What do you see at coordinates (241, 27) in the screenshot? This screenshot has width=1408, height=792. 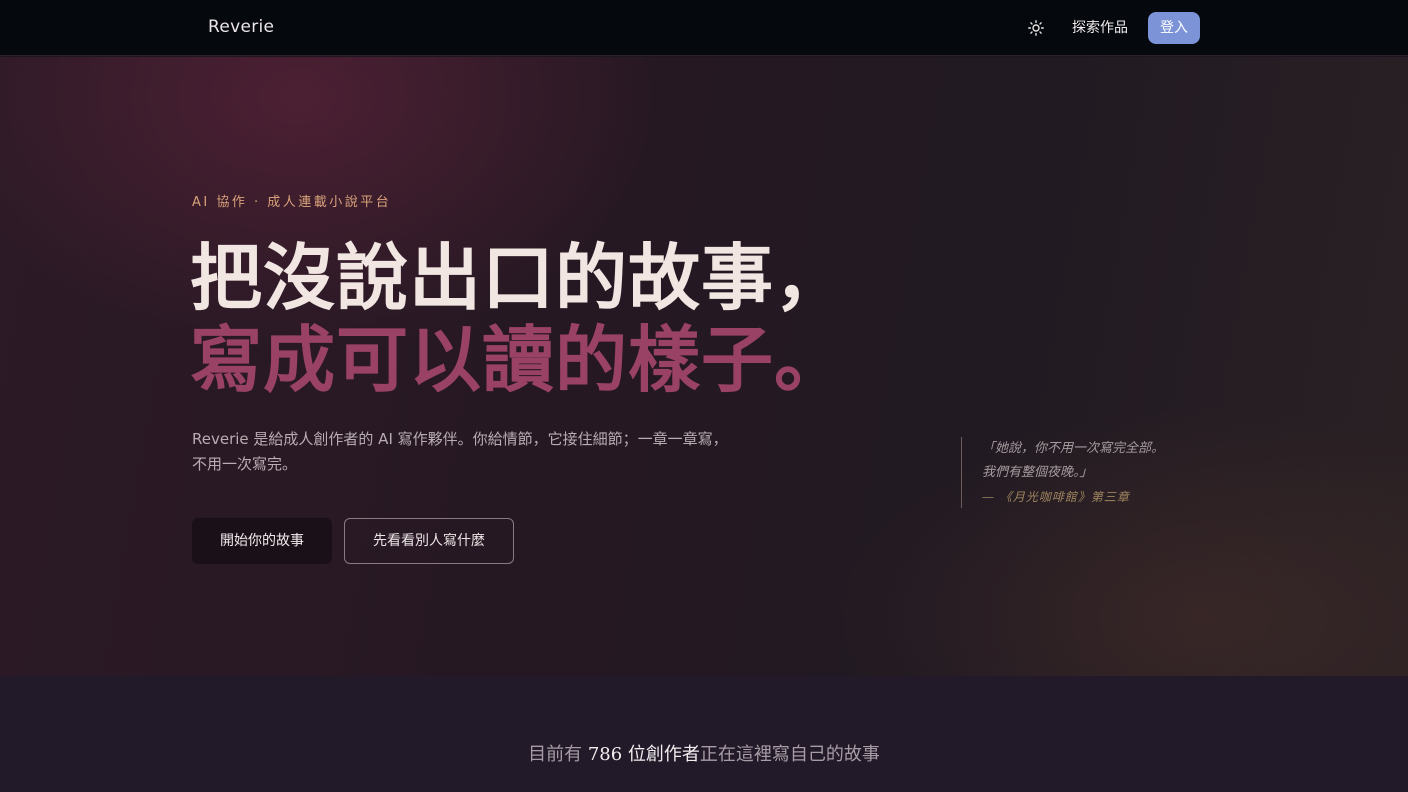 I see `brand-logo: Reverie` at bounding box center [241, 27].